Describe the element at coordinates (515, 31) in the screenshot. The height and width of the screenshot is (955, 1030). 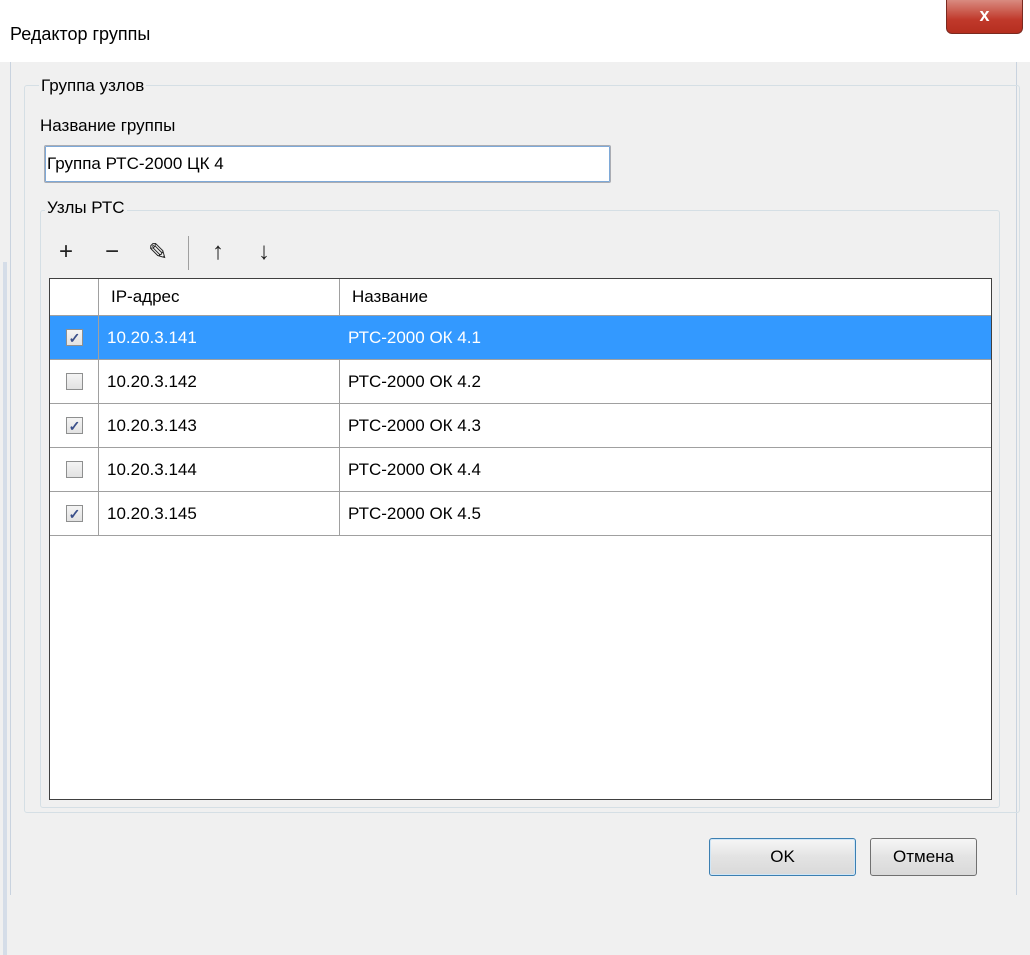
I see `title-bar: Редактор группы x` at that location.